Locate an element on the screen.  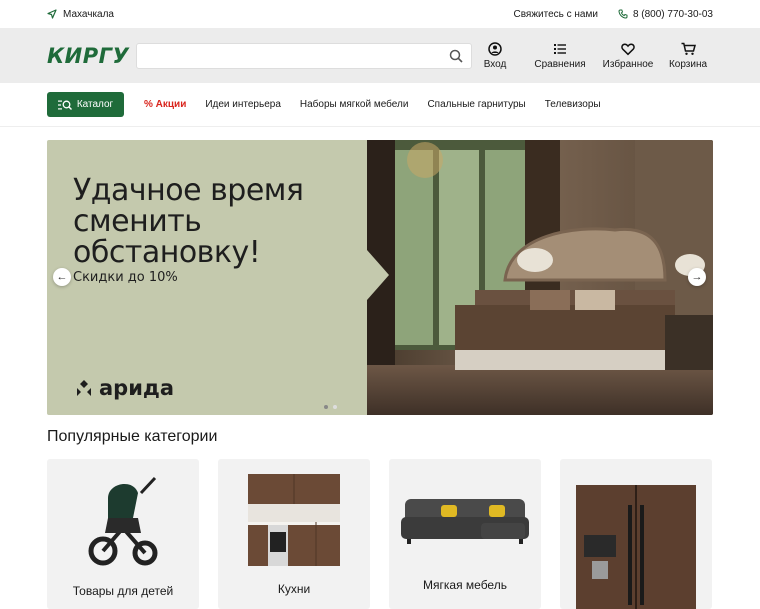
catalog-search-icon is located at coordinates (64, 105).